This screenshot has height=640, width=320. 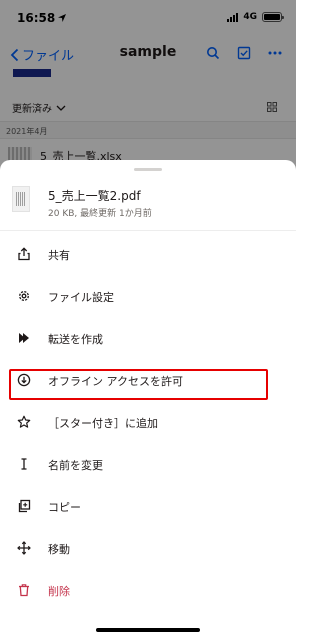 What do you see at coordinates (148, 506) in the screenshot?
I see `menu-item-copy: コピー` at bounding box center [148, 506].